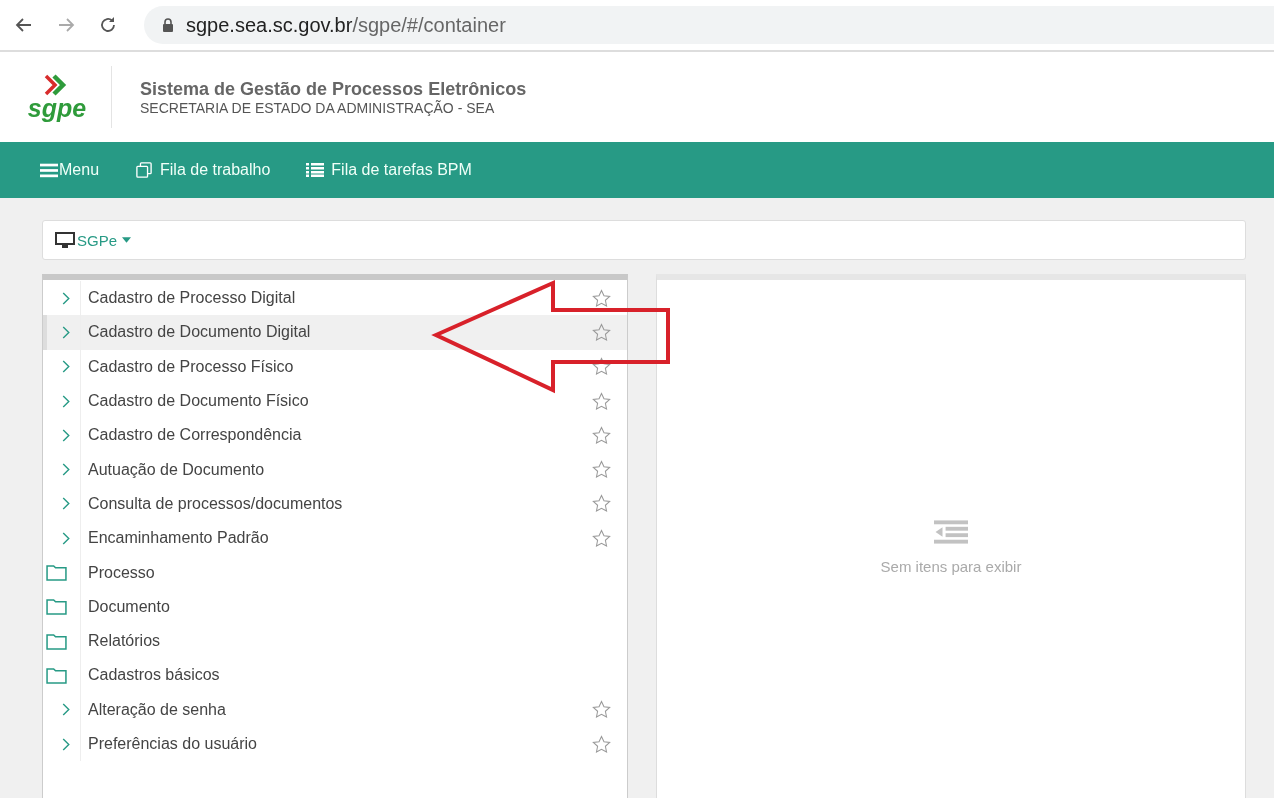  I want to click on system-subtitle: SECRETARIA DE ESTADO DA ADMINISTRAÇÃO - SEA, so click(318, 107).